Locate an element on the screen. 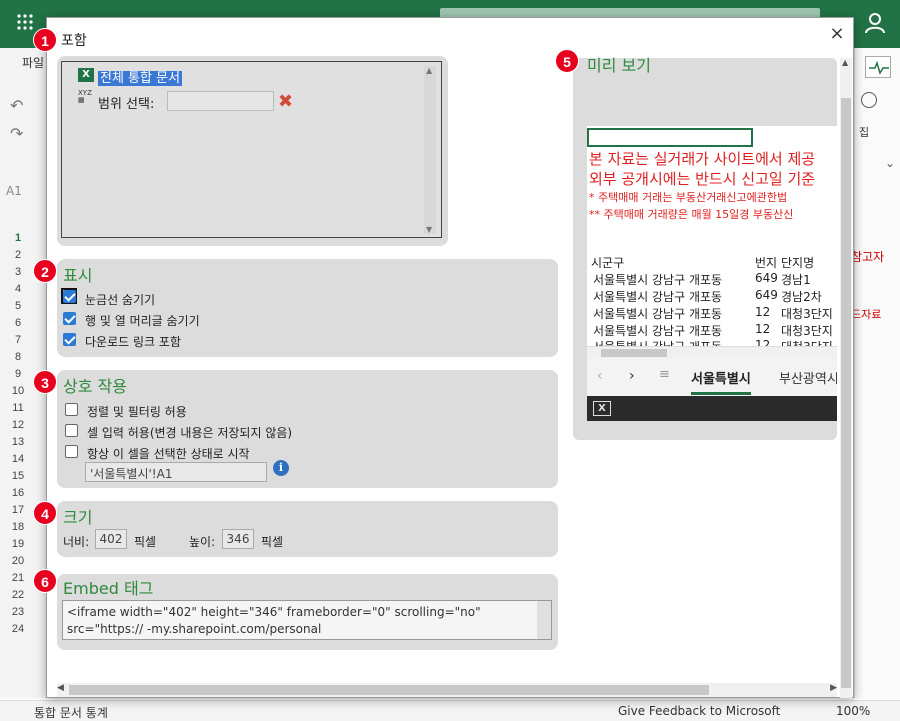 This screenshot has width=900, height=721. status-workbook-stats: 통합 문서 통계 is located at coordinates (71, 712).